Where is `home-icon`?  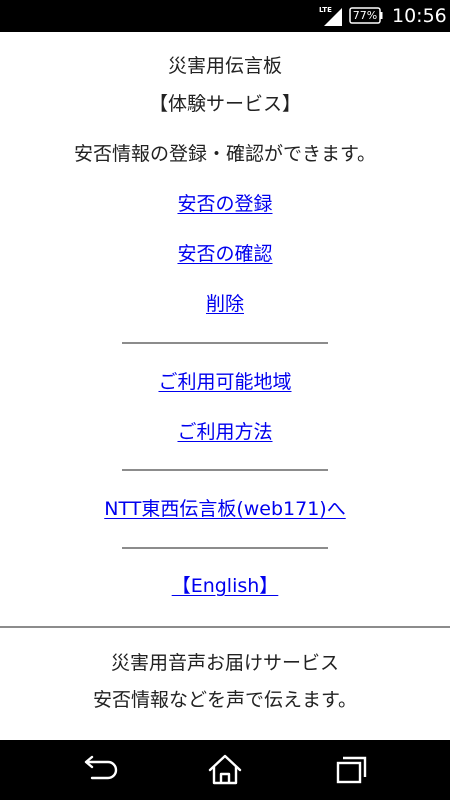 home-icon is located at coordinates (225, 770).